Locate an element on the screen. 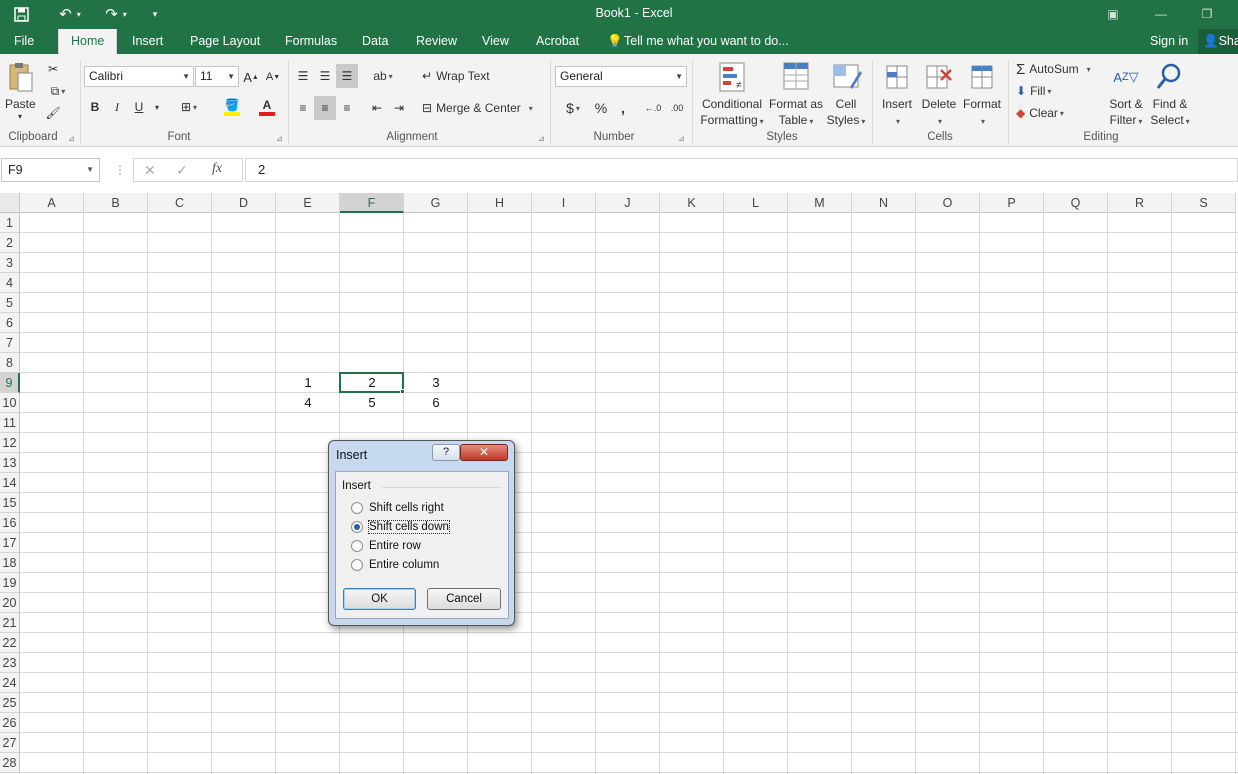 This screenshot has height=774, width=1238. bold-button: B is located at coordinates (95, 107).